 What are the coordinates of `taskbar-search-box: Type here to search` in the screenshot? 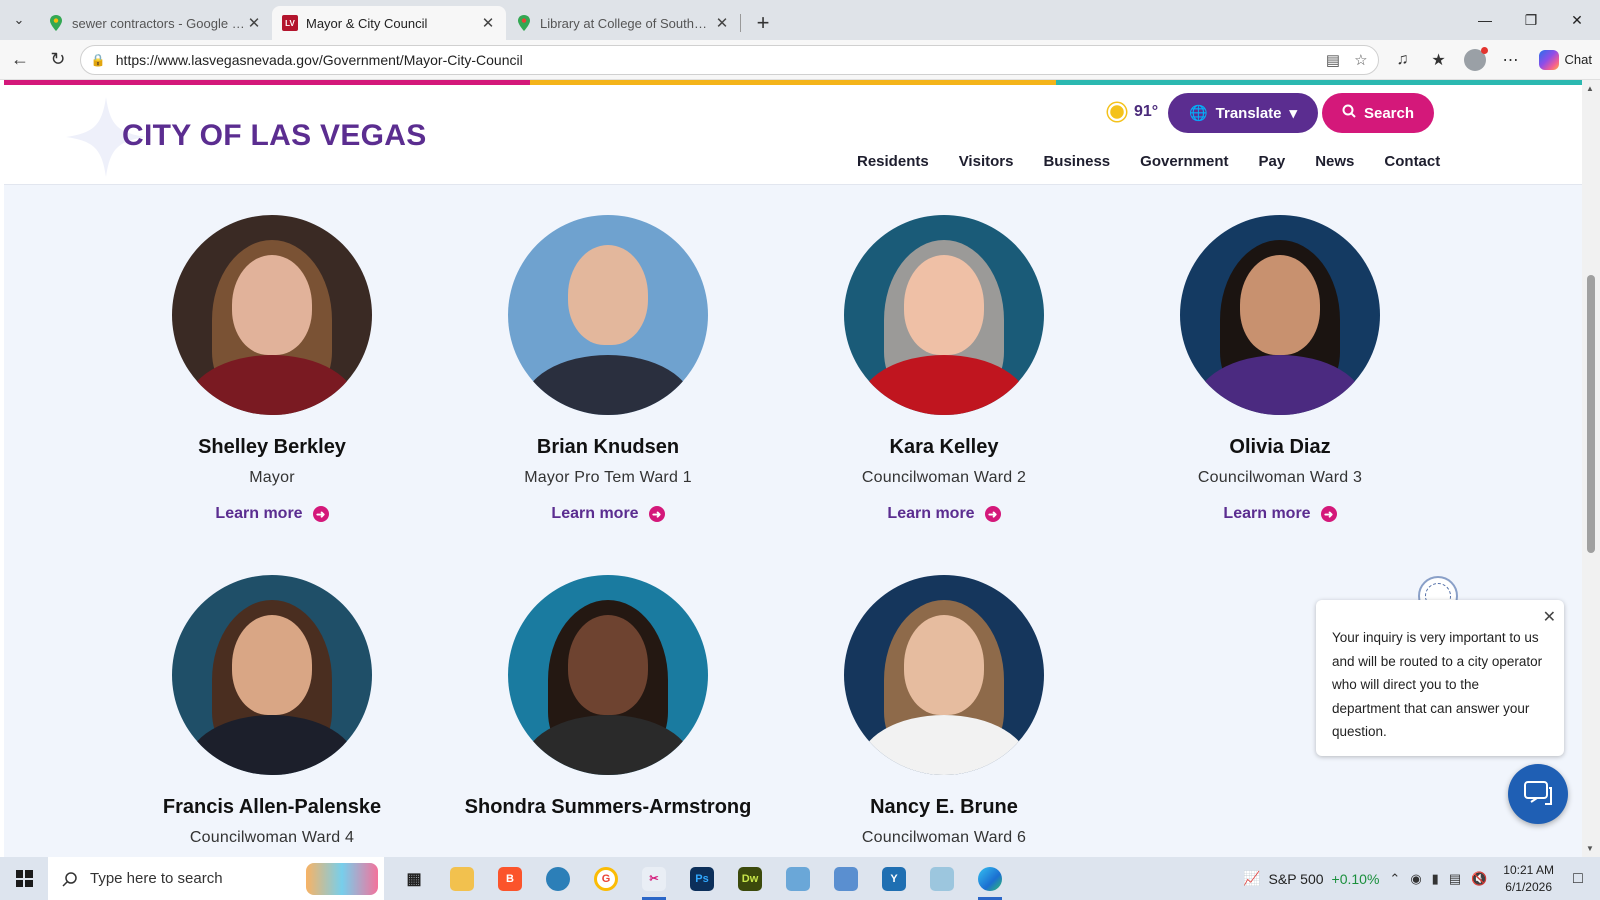 It's located at (216, 878).